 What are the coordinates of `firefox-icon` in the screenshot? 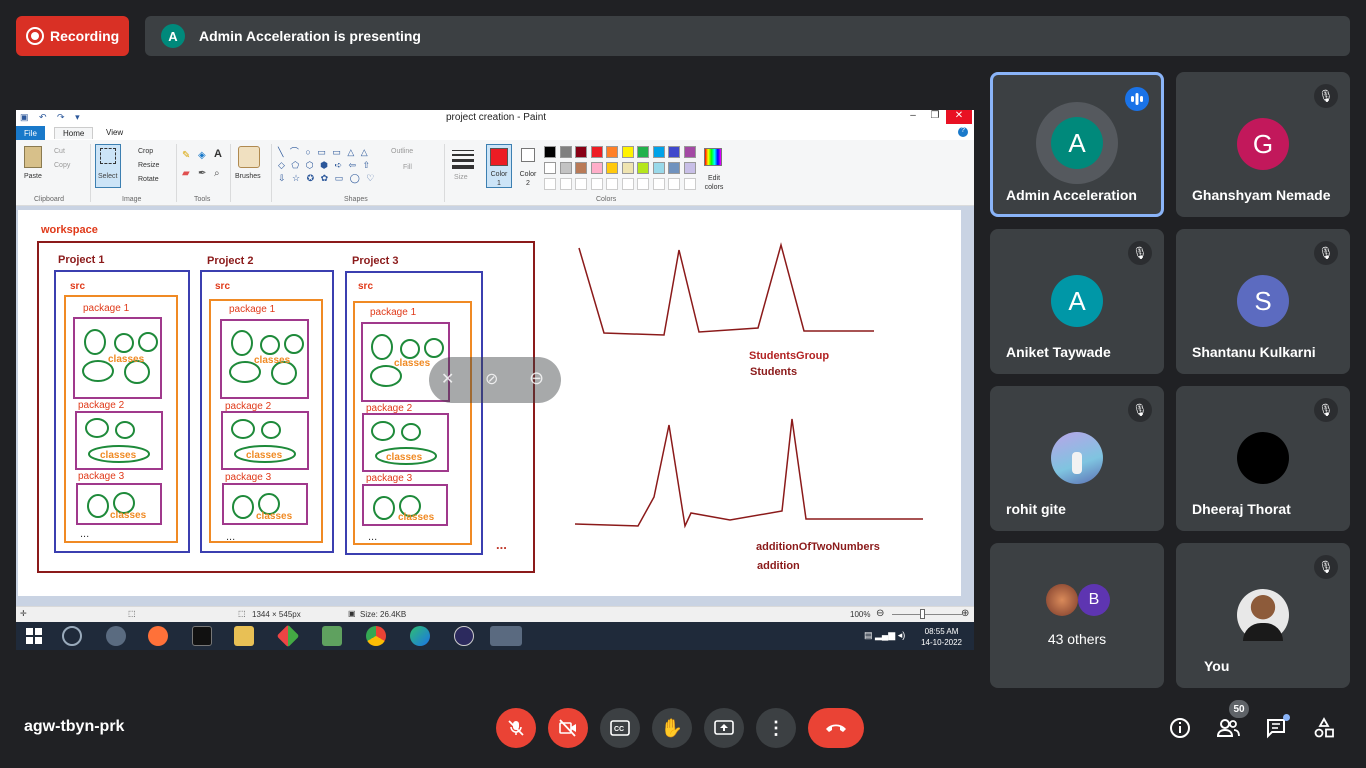 It's located at (158, 636).